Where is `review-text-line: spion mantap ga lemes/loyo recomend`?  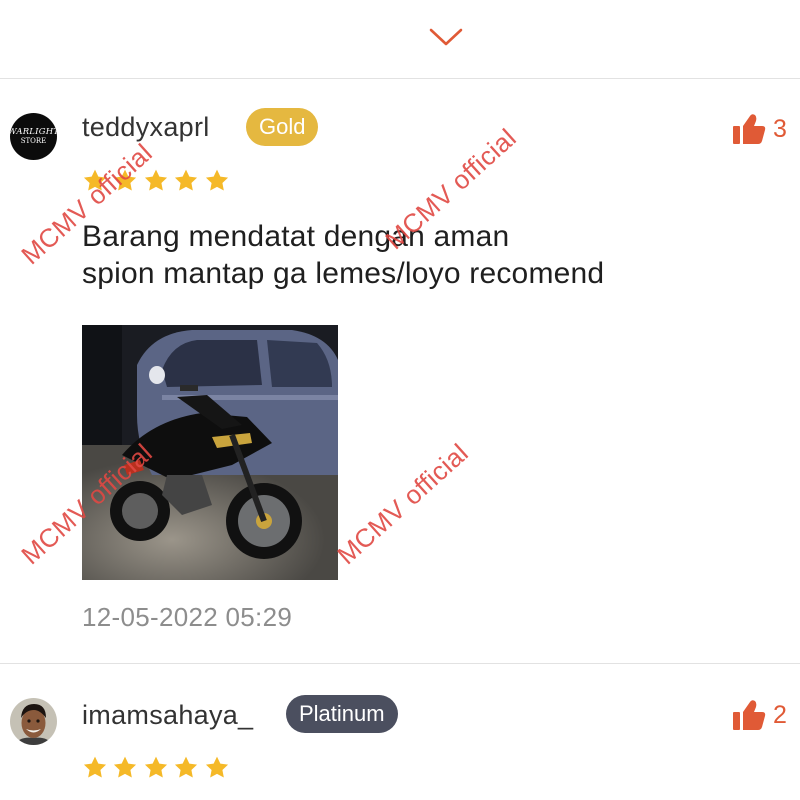
review-text-line: spion mantap ga lemes/loyo recomend is located at coordinates (343, 273).